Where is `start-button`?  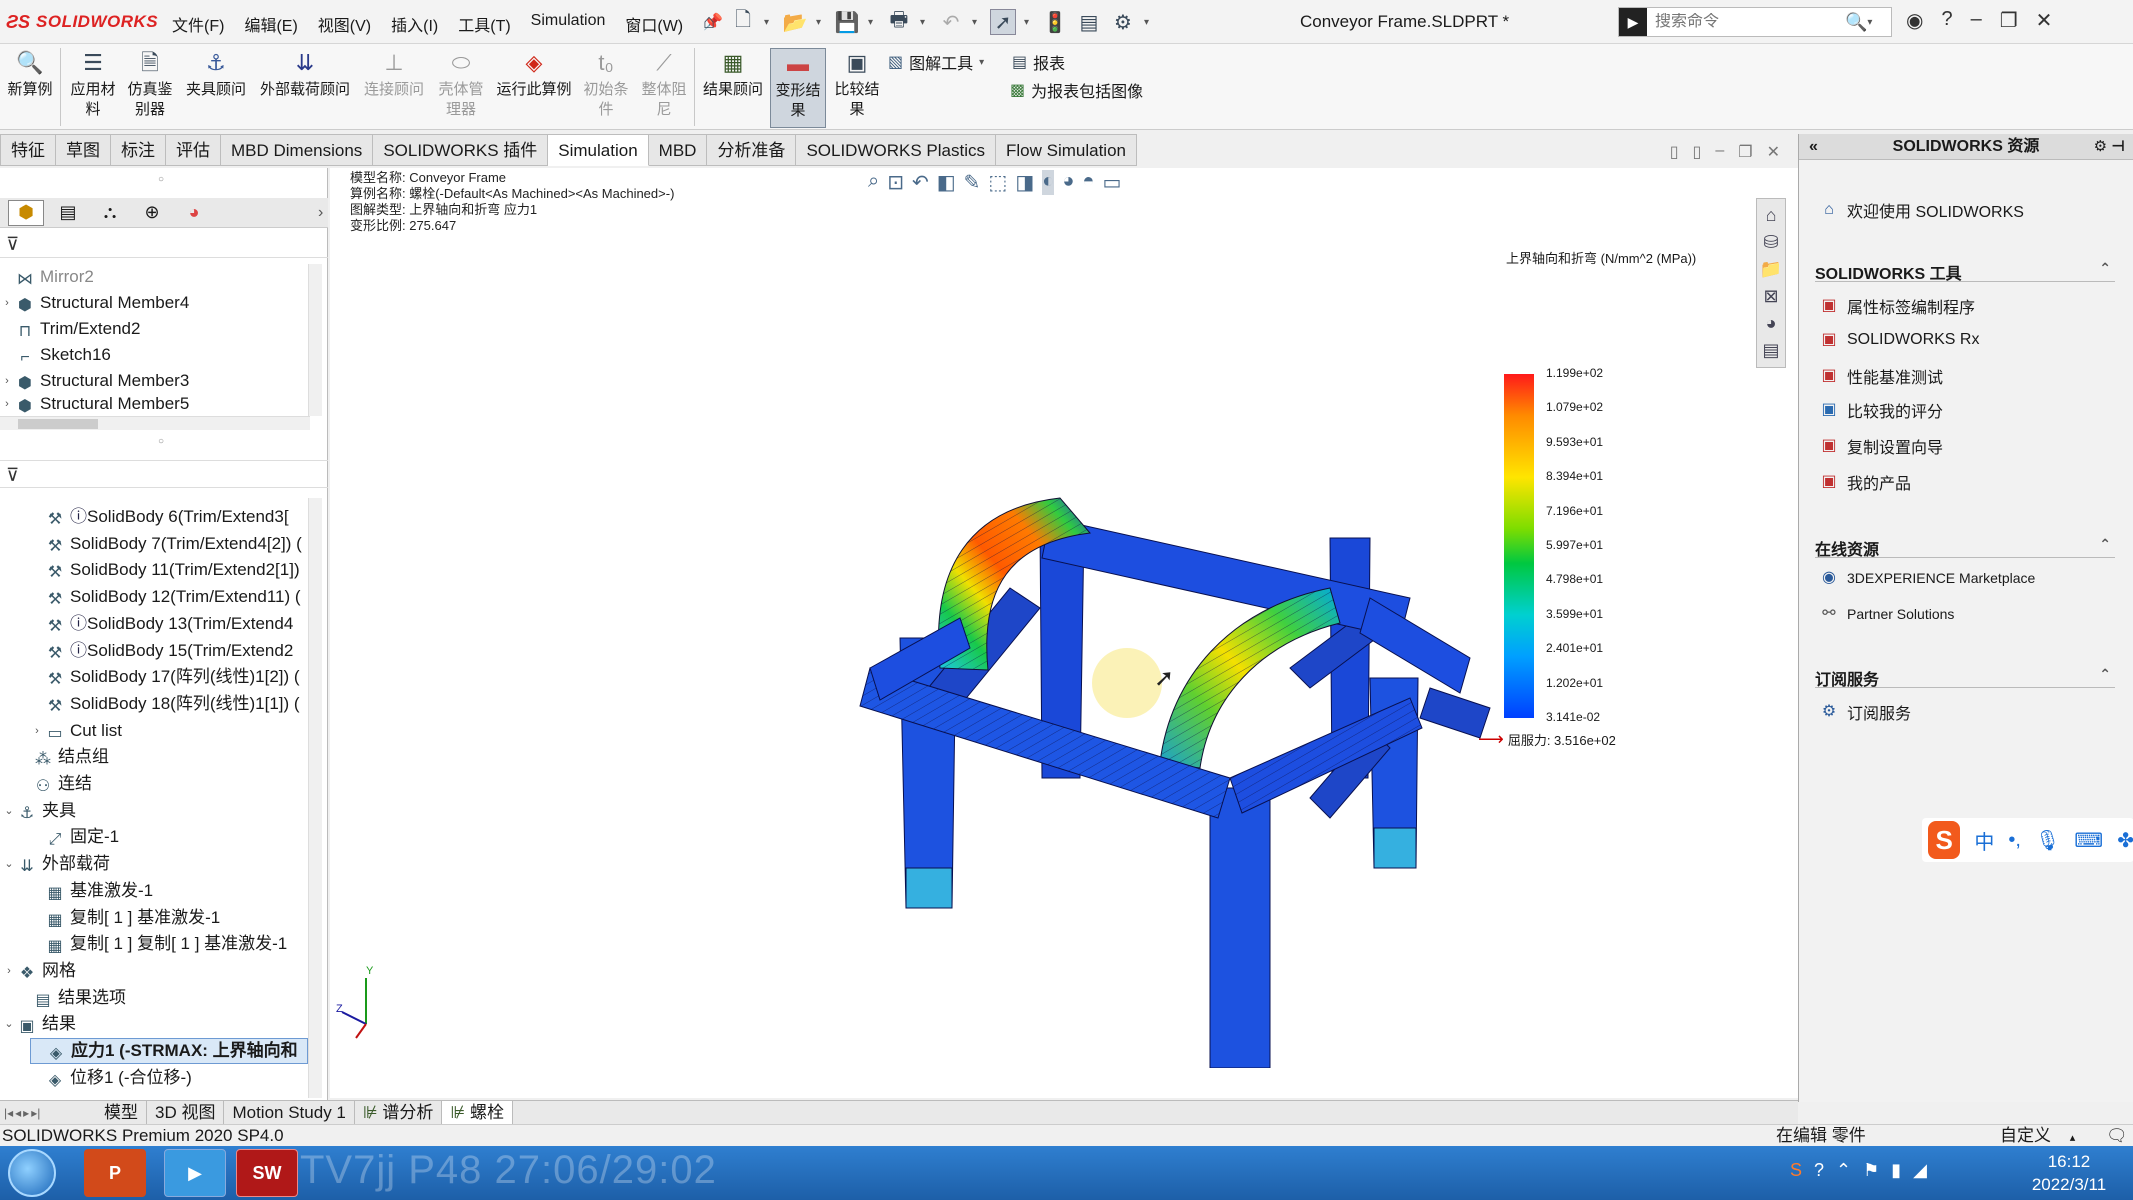
start-button is located at coordinates (32, 1173).